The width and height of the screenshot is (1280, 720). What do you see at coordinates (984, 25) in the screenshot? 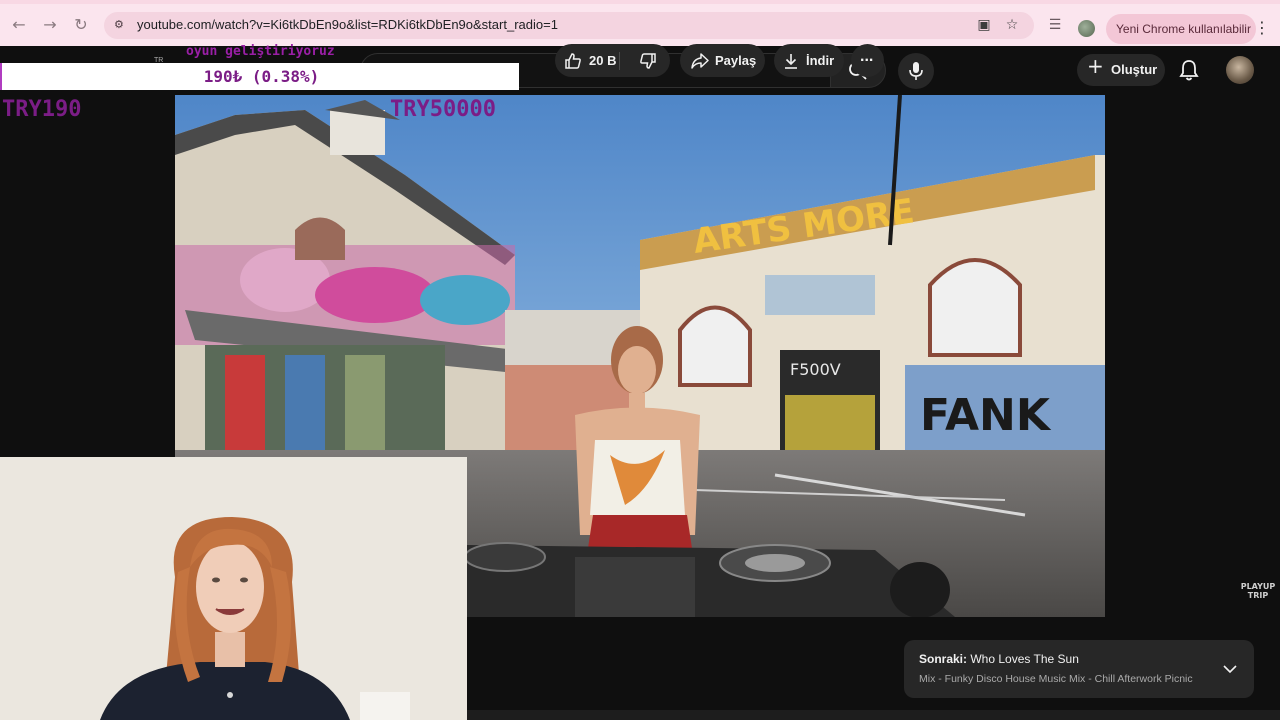
I see `install-app-icon: ▣` at bounding box center [984, 25].